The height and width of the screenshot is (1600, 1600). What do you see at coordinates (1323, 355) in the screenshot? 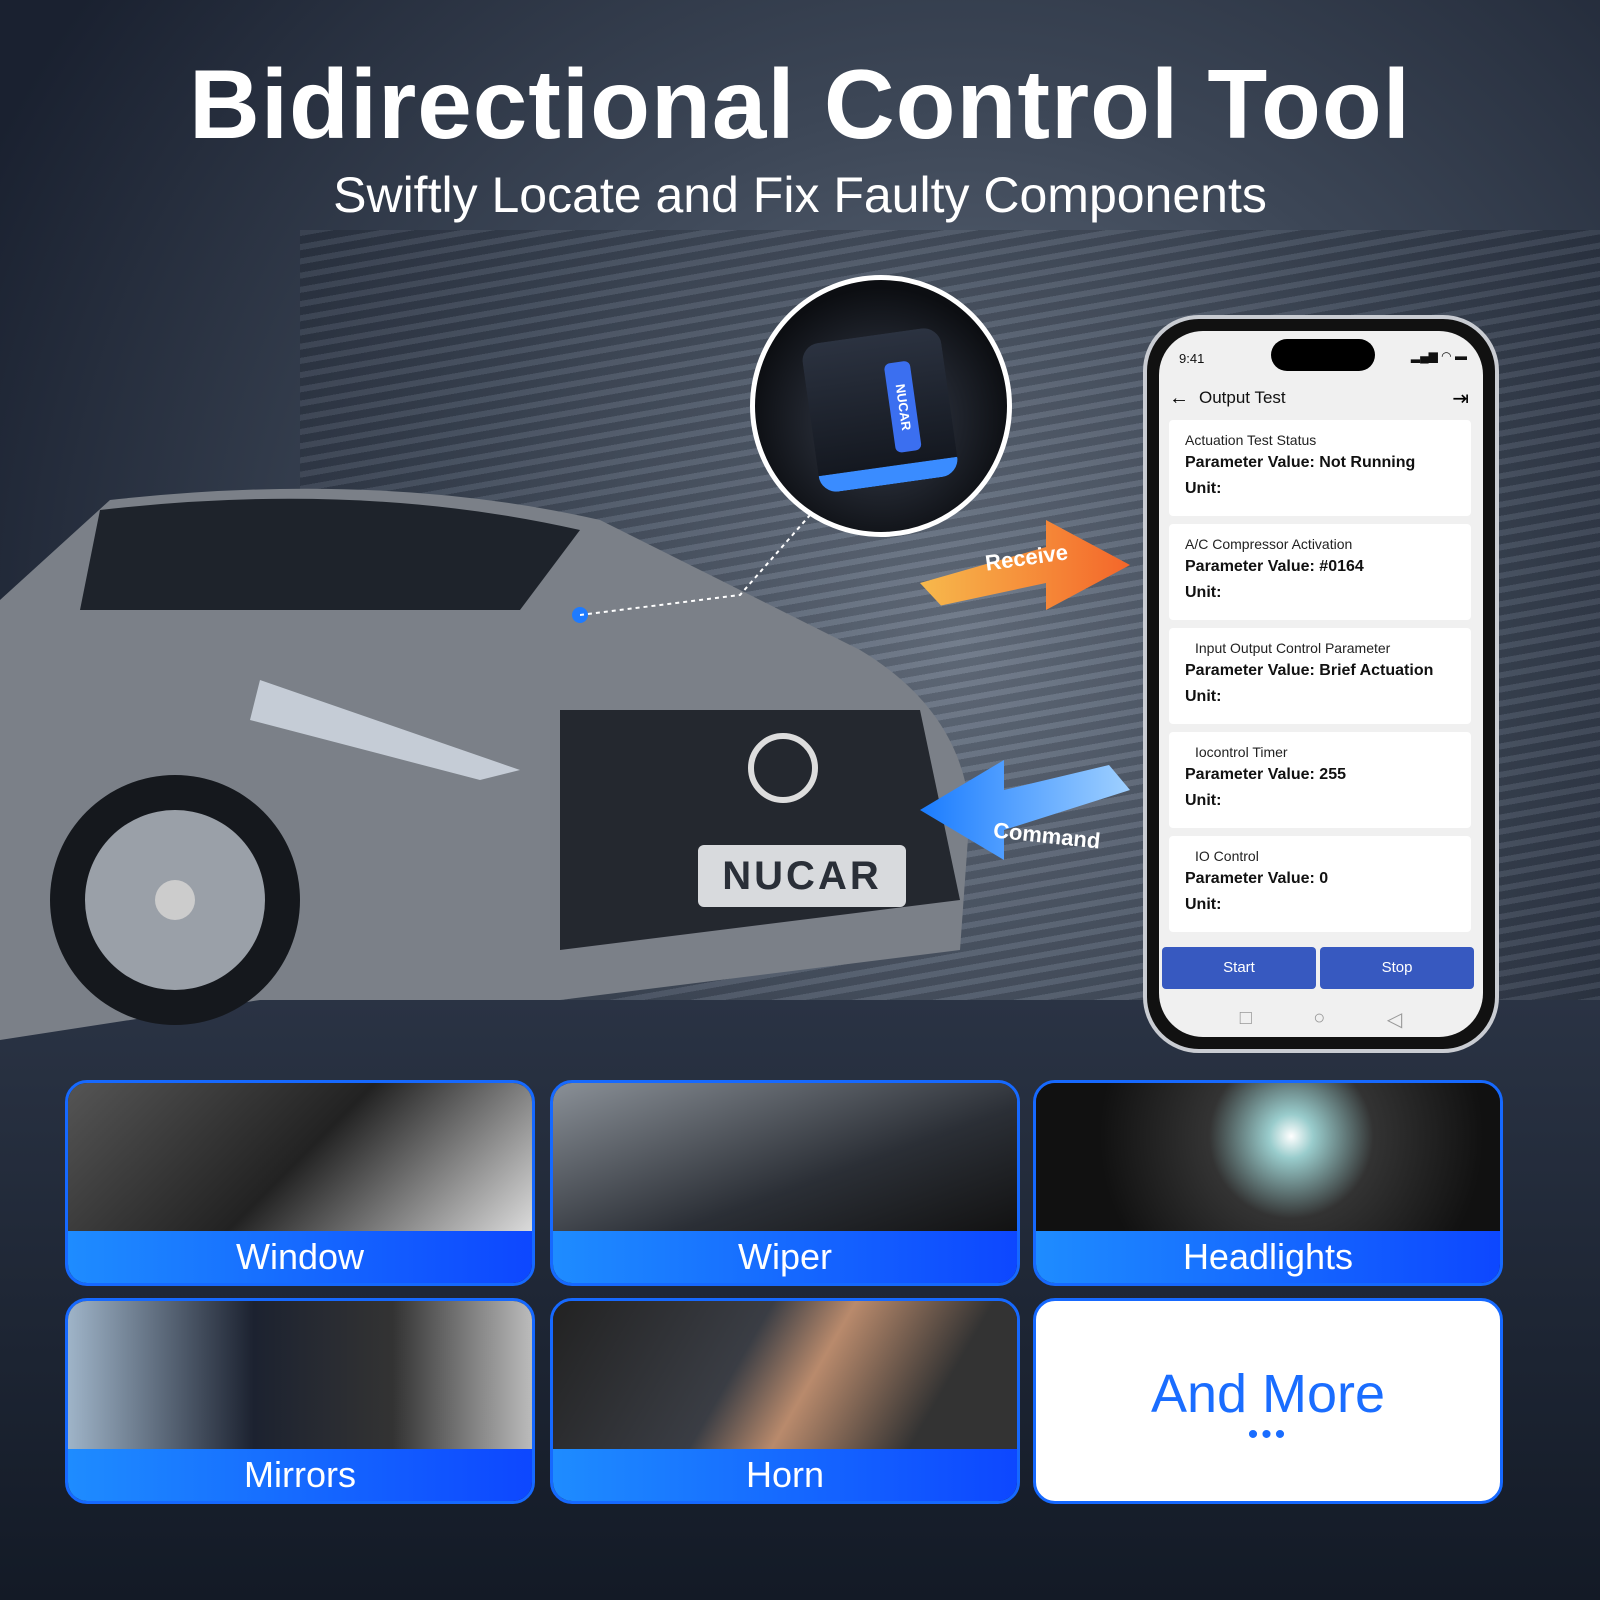
I see `dynamic-island` at bounding box center [1323, 355].